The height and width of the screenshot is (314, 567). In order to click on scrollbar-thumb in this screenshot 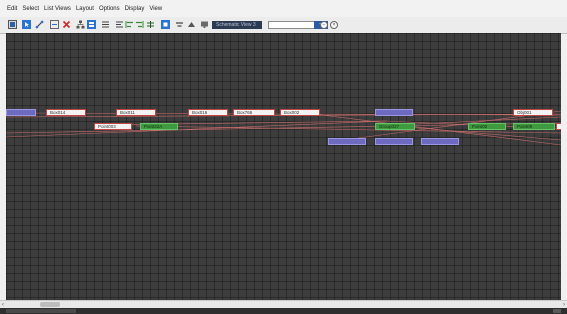, I will do `click(50, 304)`.